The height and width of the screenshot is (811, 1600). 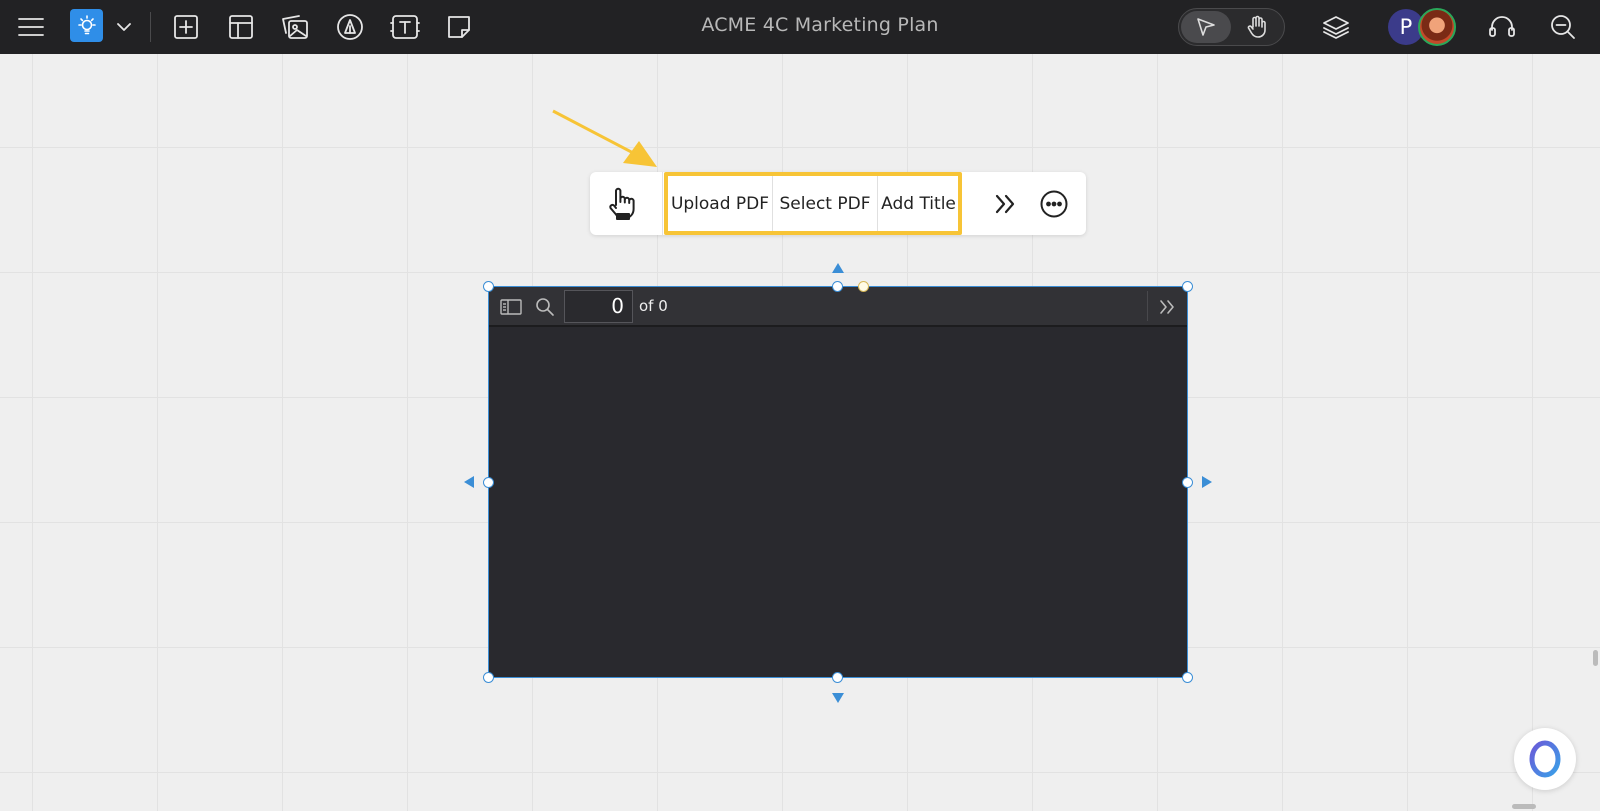 What do you see at coordinates (488, 286) in the screenshot?
I see `resize-handle-top-left` at bounding box center [488, 286].